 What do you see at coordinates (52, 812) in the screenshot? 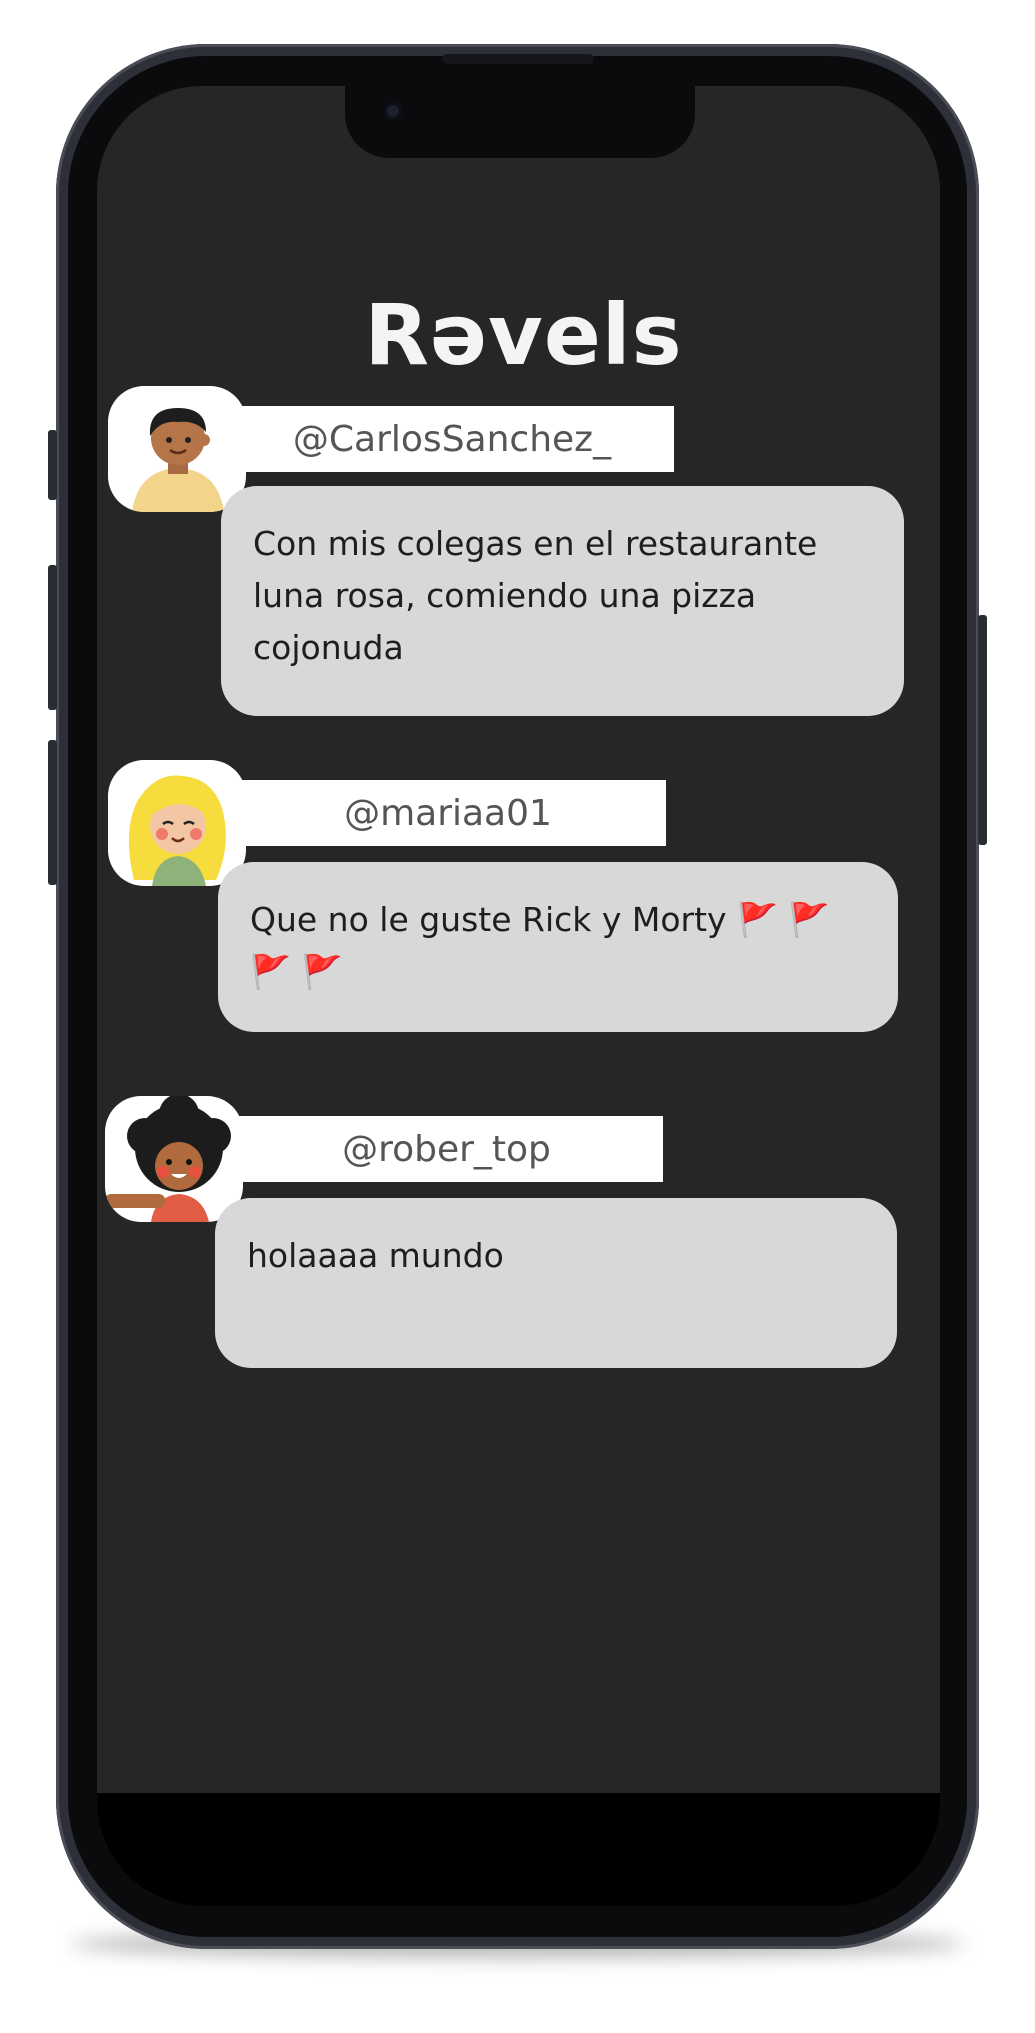
I see `volume-down-button` at bounding box center [52, 812].